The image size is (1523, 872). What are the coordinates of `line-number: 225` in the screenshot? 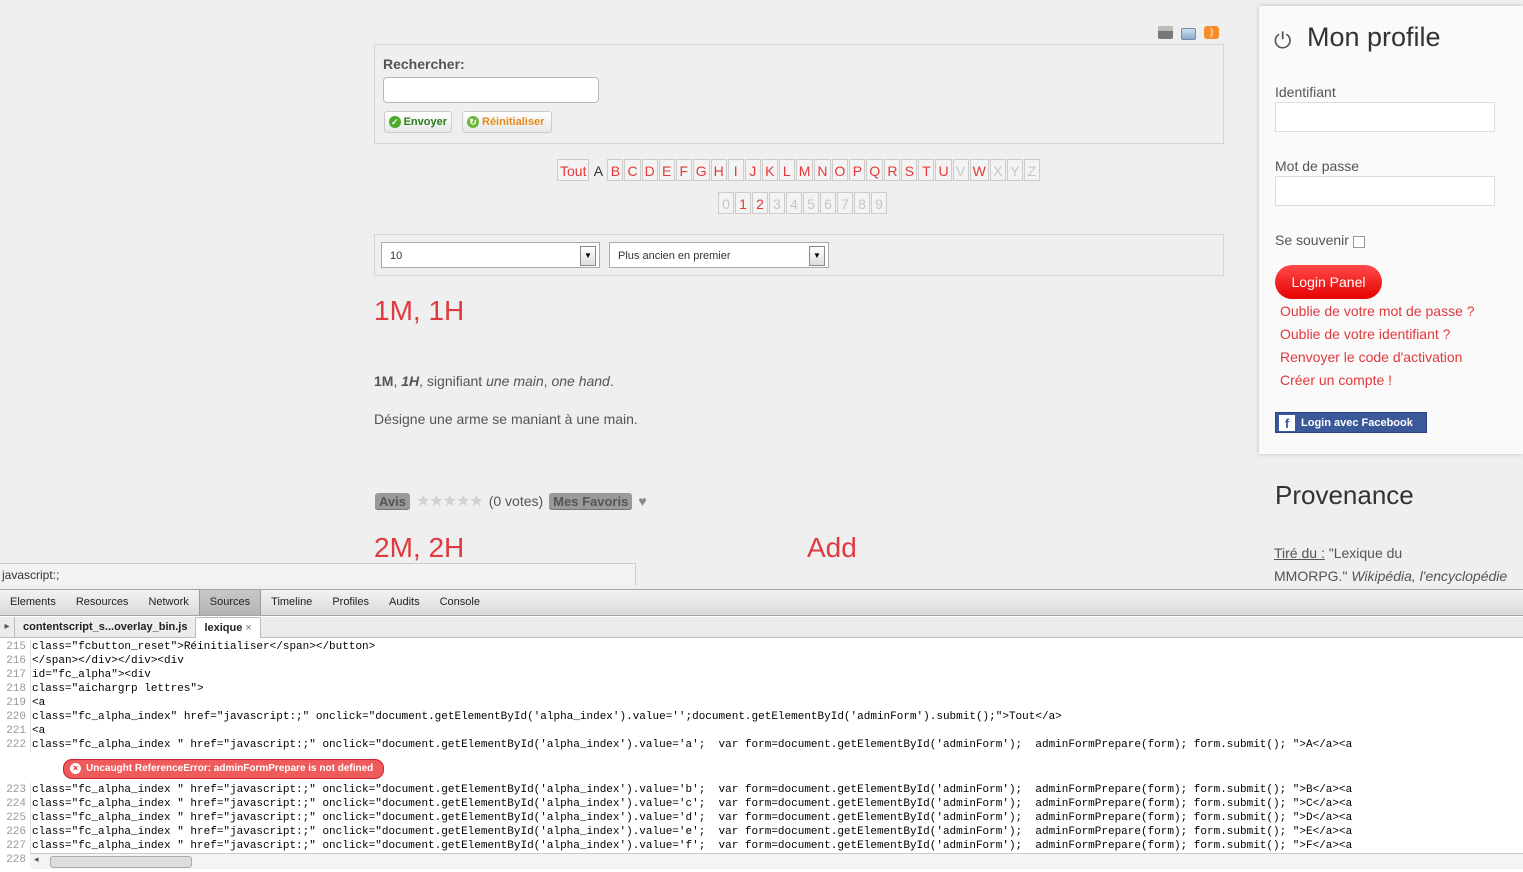 It's located at (15, 818).